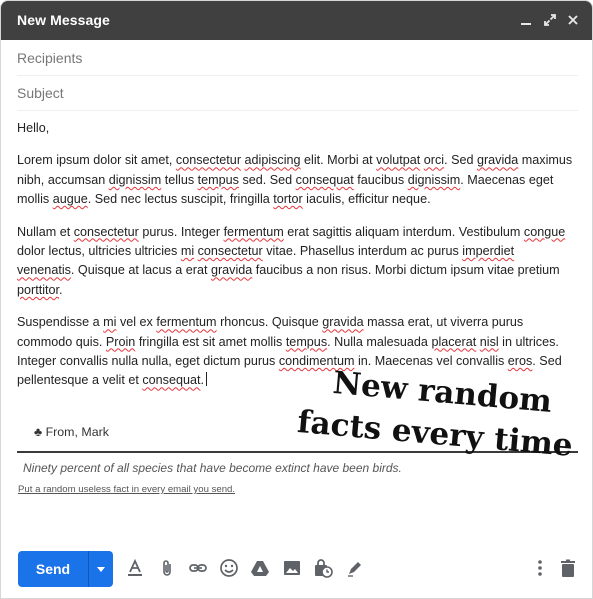  What do you see at coordinates (50, 58) in the screenshot?
I see `recipients-placeholder: Recipients` at bounding box center [50, 58].